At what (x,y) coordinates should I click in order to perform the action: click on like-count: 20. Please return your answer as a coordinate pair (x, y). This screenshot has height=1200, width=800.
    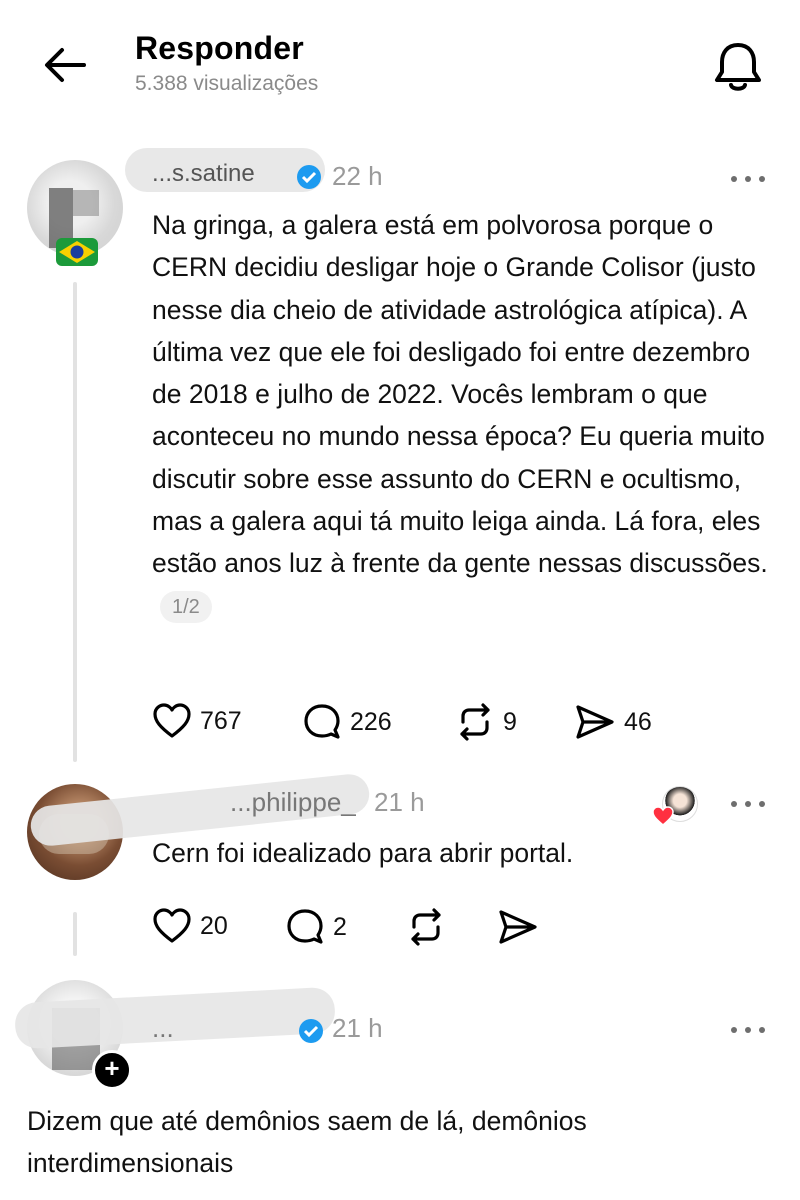
    Looking at the image, I should click on (214, 925).